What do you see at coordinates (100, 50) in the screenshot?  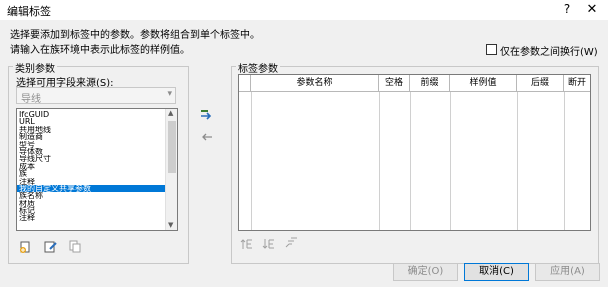 I see `description-line-2: 请输入在族环境中表示此标签的样例值。` at bounding box center [100, 50].